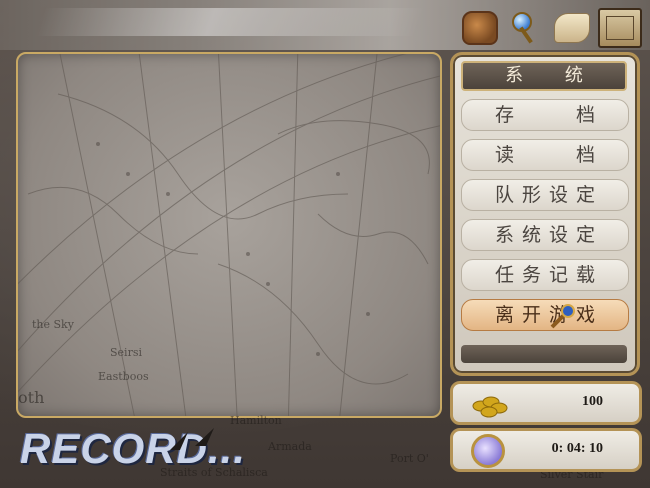 The width and height of the screenshot is (650, 488). What do you see at coordinates (562, 316) in the screenshot?
I see `wand-cursor-icon` at bounding box center [562, 316].